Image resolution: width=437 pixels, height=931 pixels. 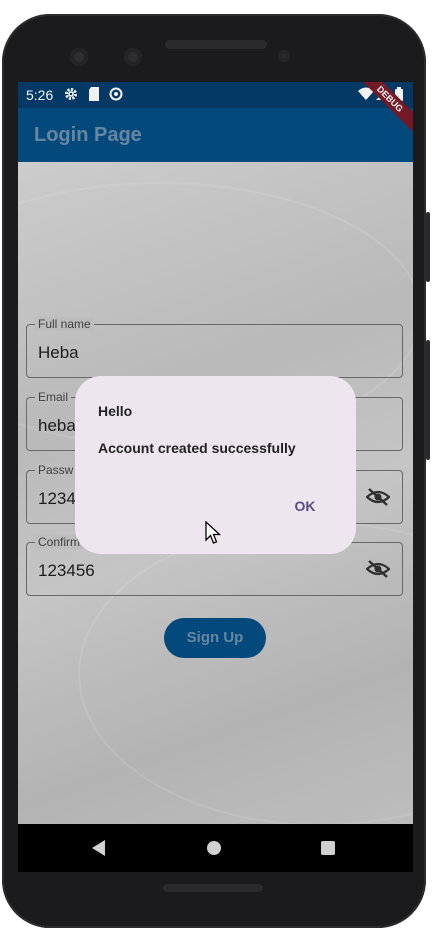 I want to click on home-icon, so click(x=214, y=848).